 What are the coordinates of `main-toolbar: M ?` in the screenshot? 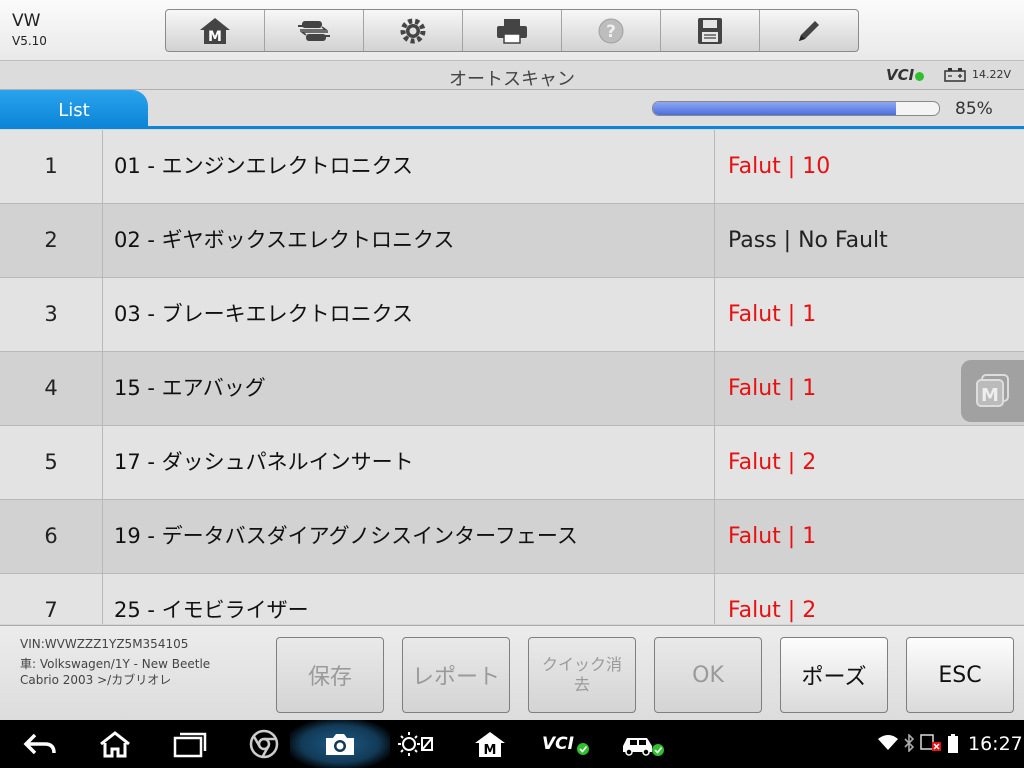 It's located at (512, 30).